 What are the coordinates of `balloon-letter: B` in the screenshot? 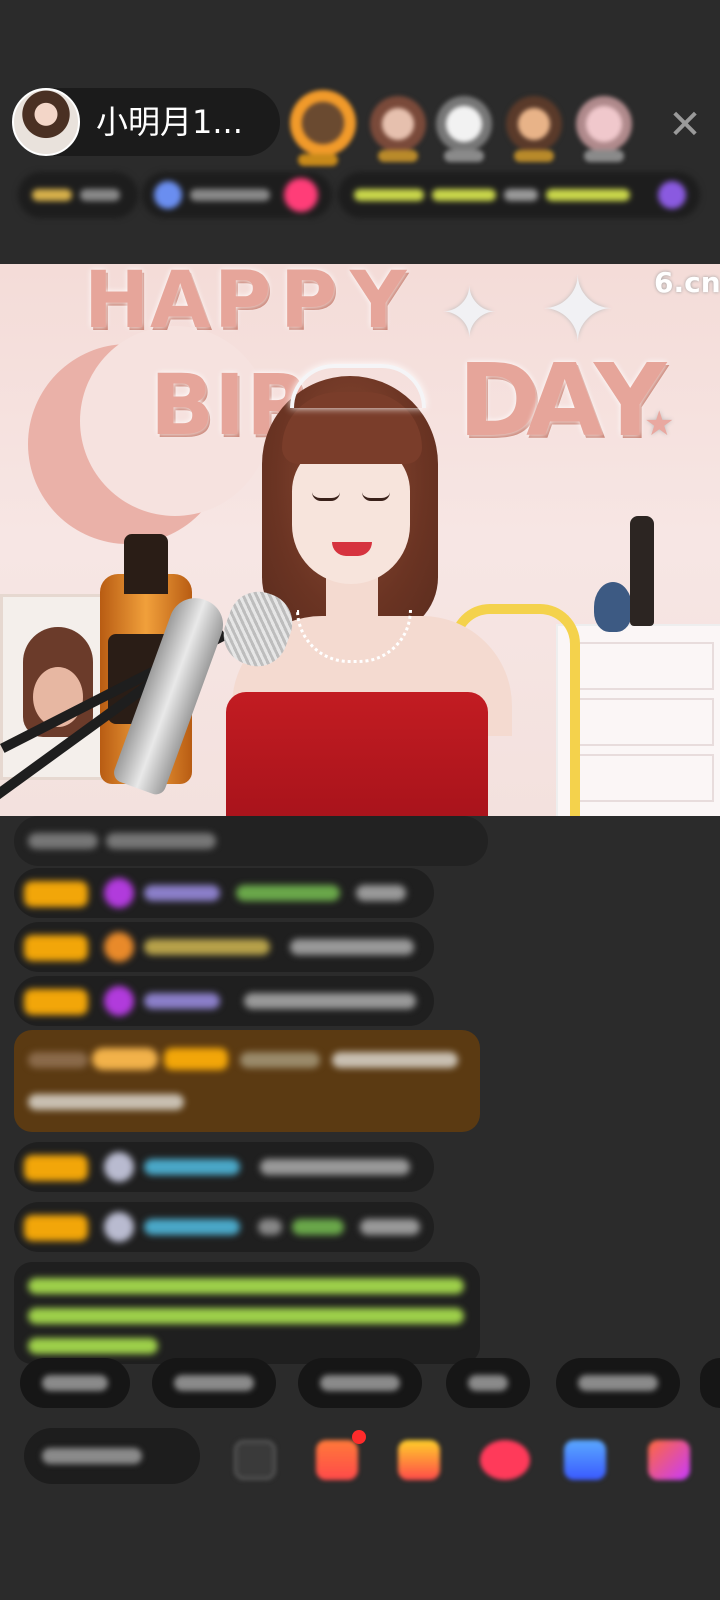 It's located at (182, 405).